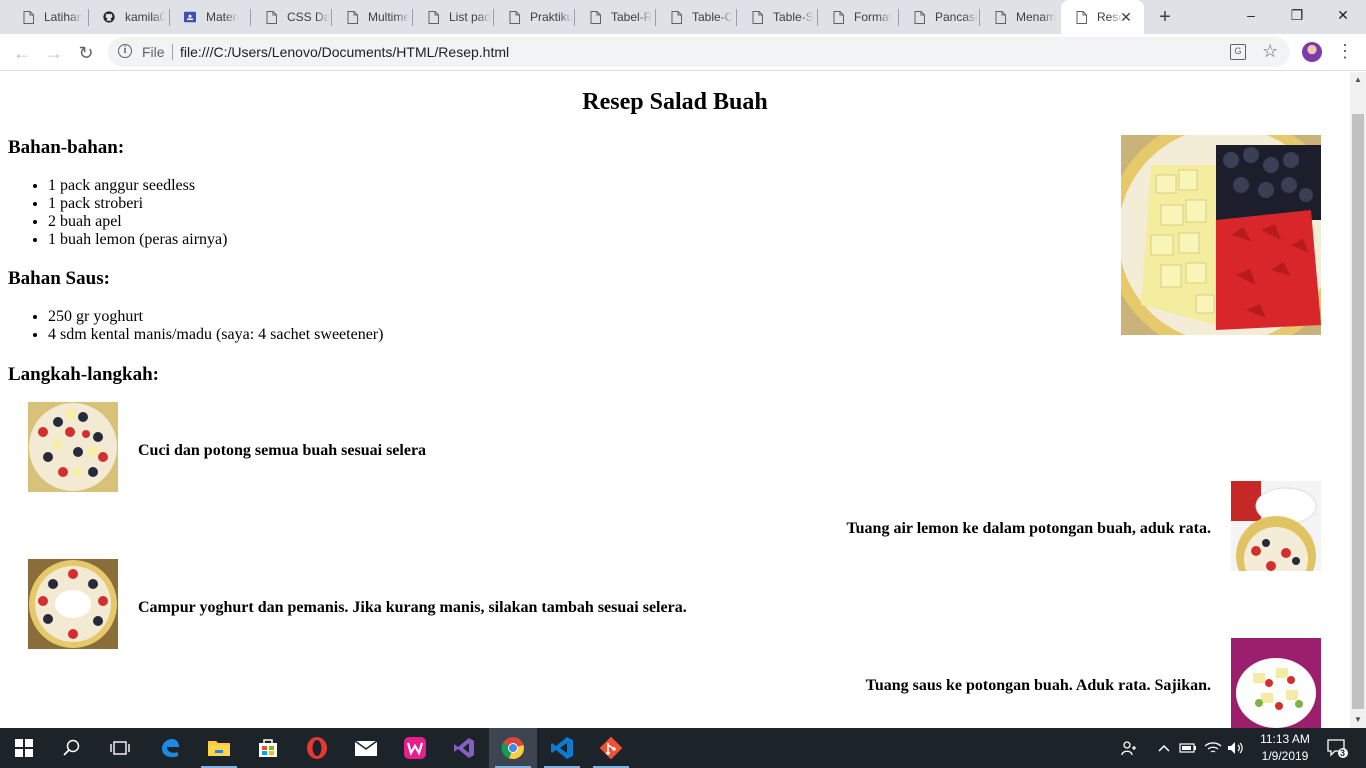 The height and width of the screenshot is (768, 1366). What do you see at coordinates (366, 748) in the screenshot?
I see `mail-icon` at bounding box center [366, 748].